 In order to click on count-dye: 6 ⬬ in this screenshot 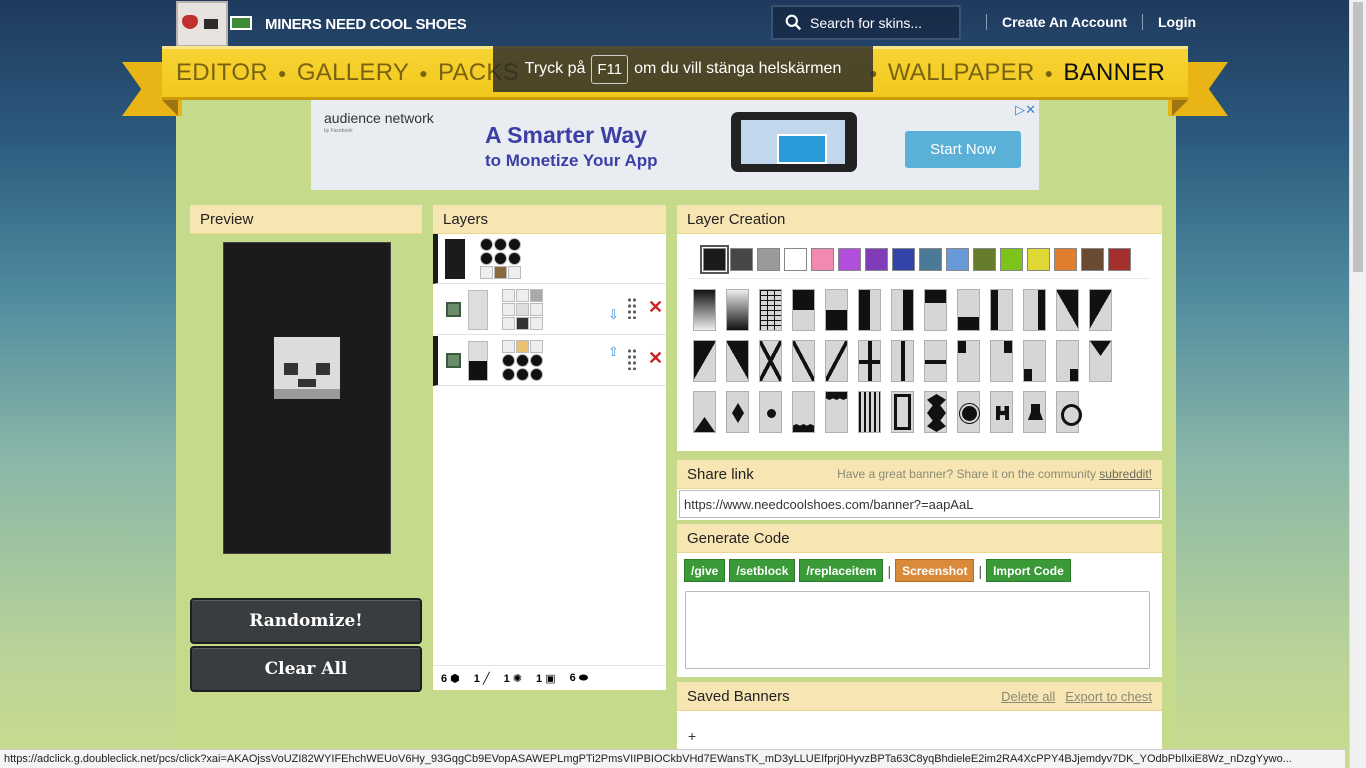, I will do `click(579, 677)`.